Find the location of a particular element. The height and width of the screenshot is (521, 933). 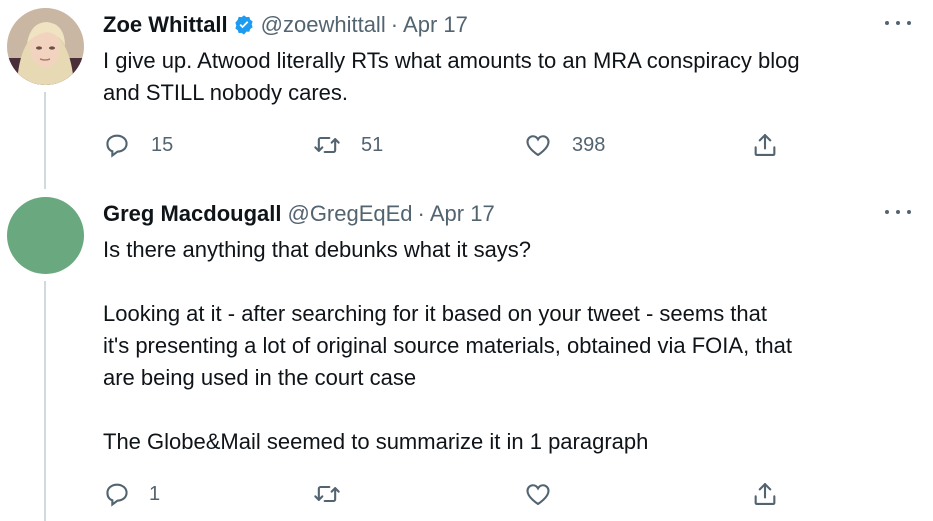

tweet-header: Zoe Whittall @zoewhittall · Apr 17 is located at coordinates (498, 25).